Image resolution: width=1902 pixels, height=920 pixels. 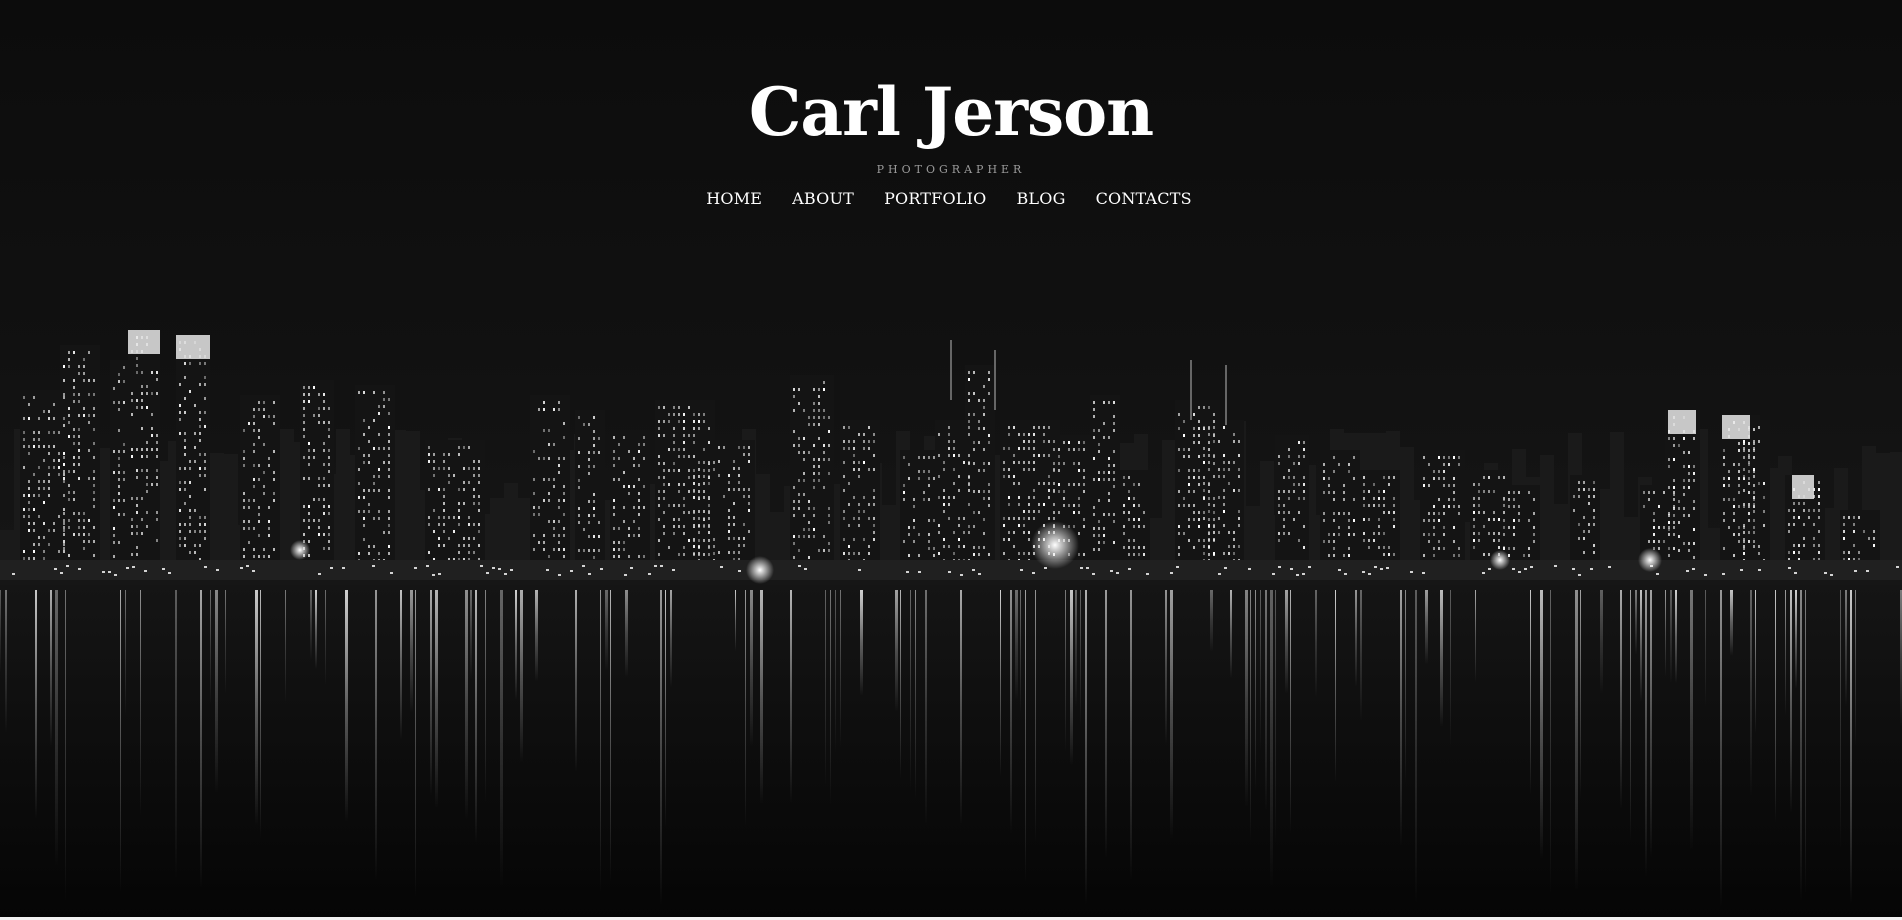 What do you see at coordinates (734, 198) in the screenshot?
I see `nav-item-home: HOME` at bounding box center [734, 198].